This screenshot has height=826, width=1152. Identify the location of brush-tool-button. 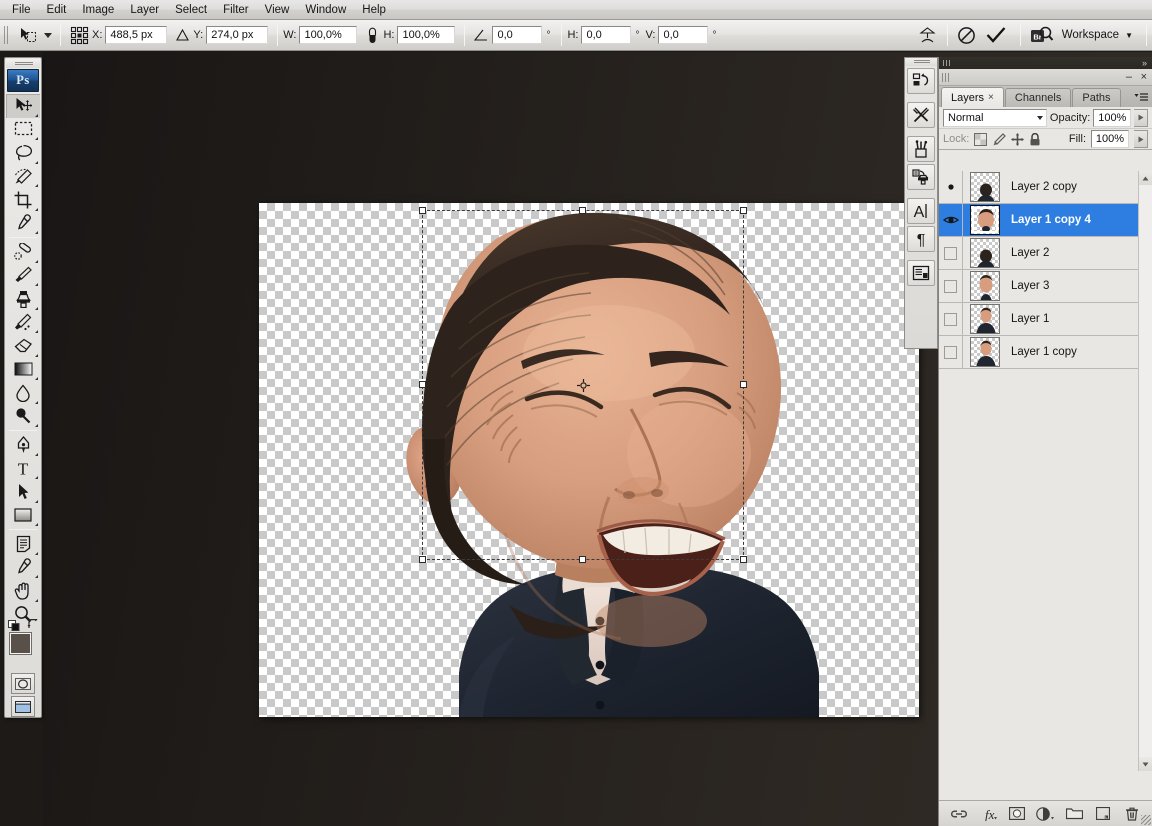
(23, 276).